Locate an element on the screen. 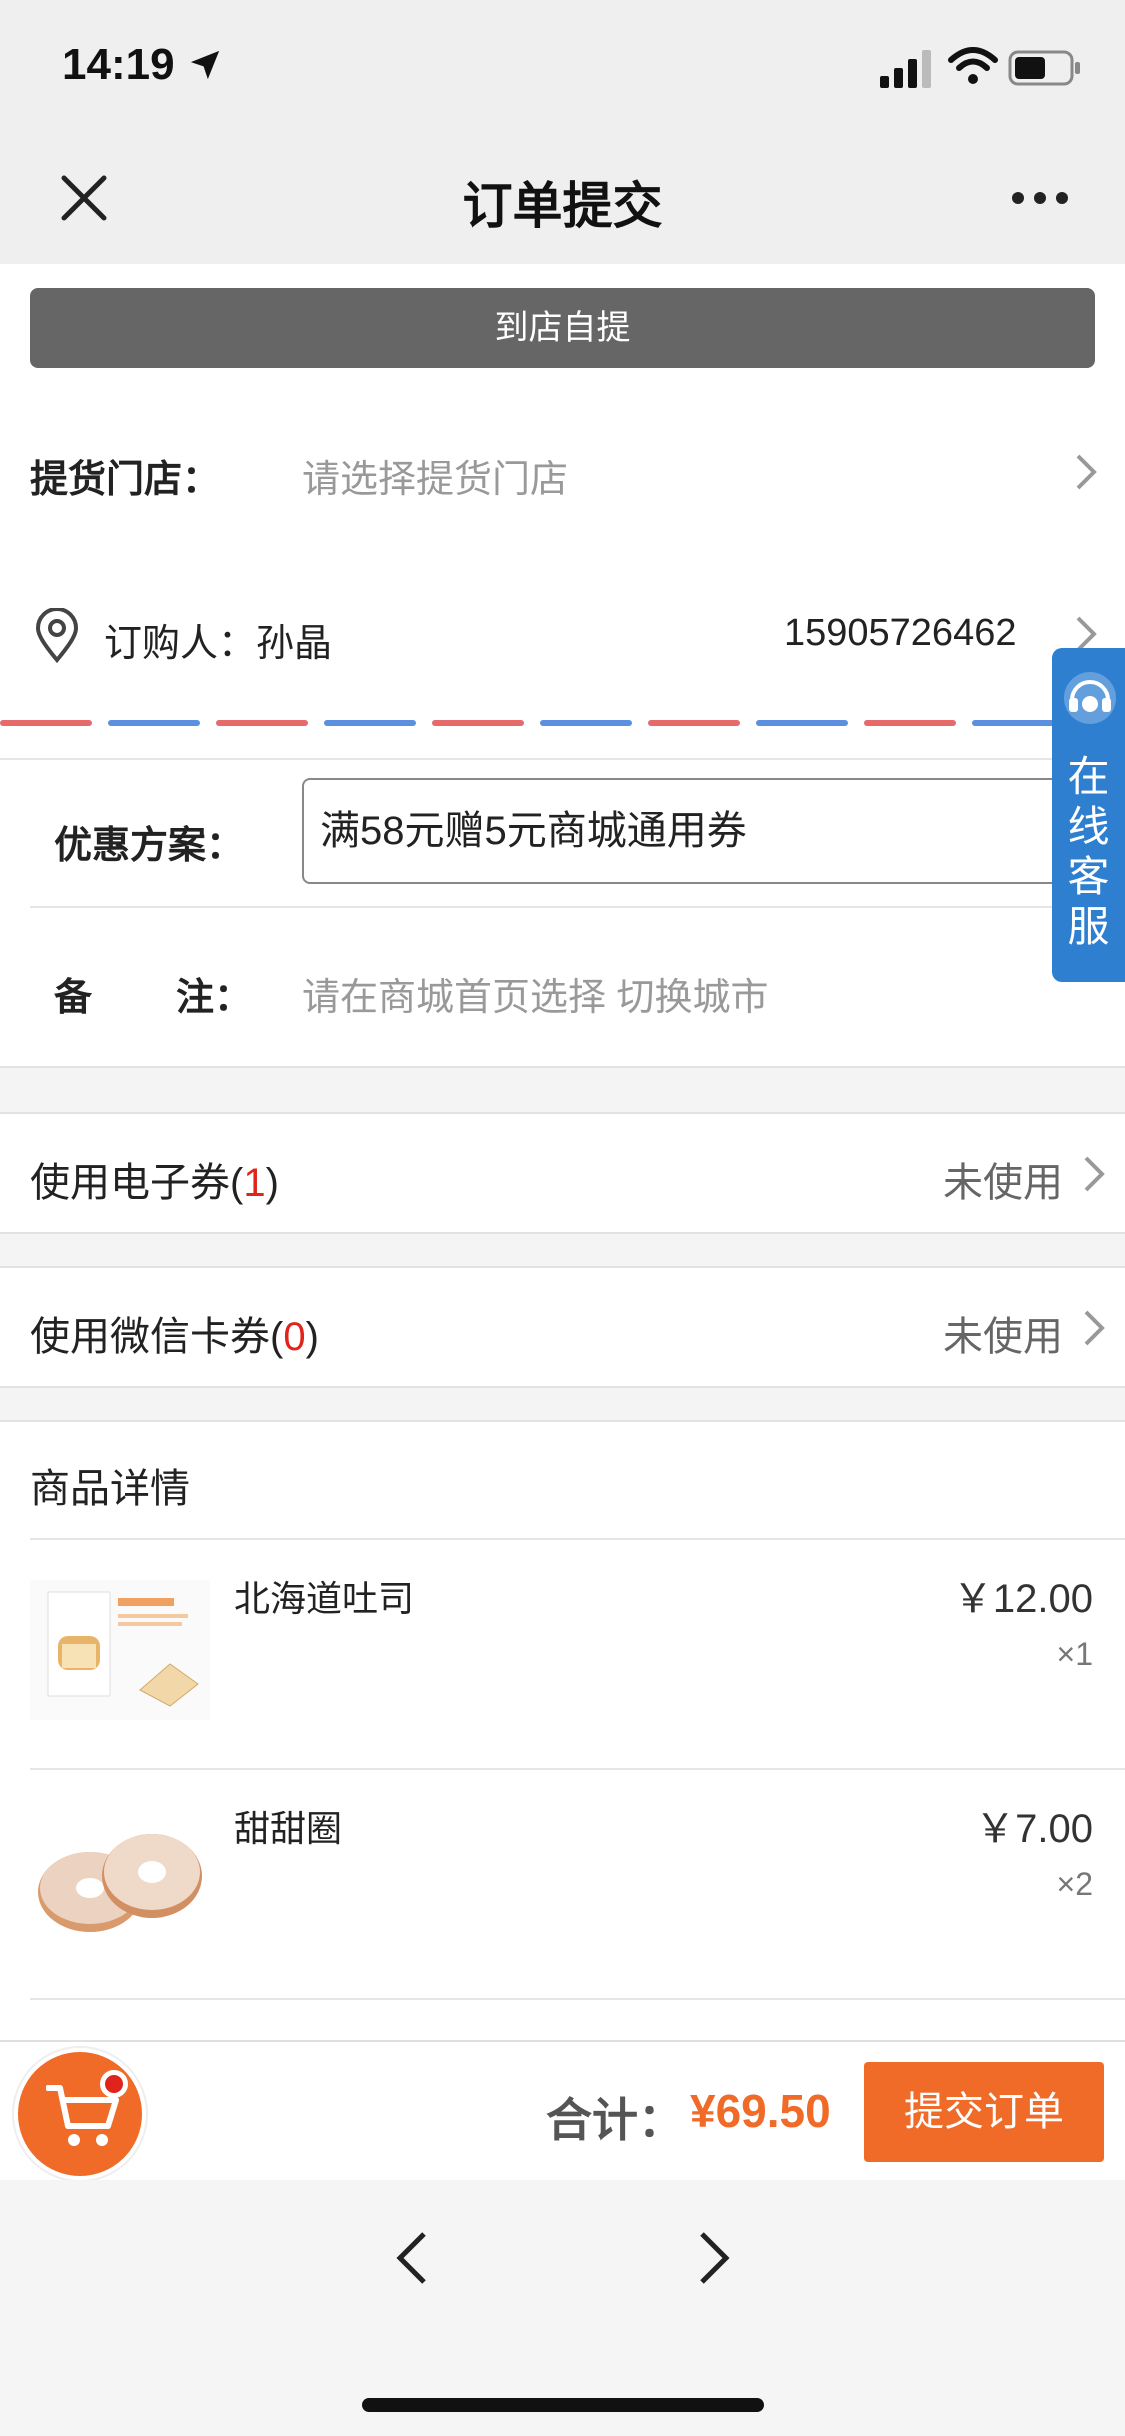  back-arrow-icon is located at coordinates (412, 2258).